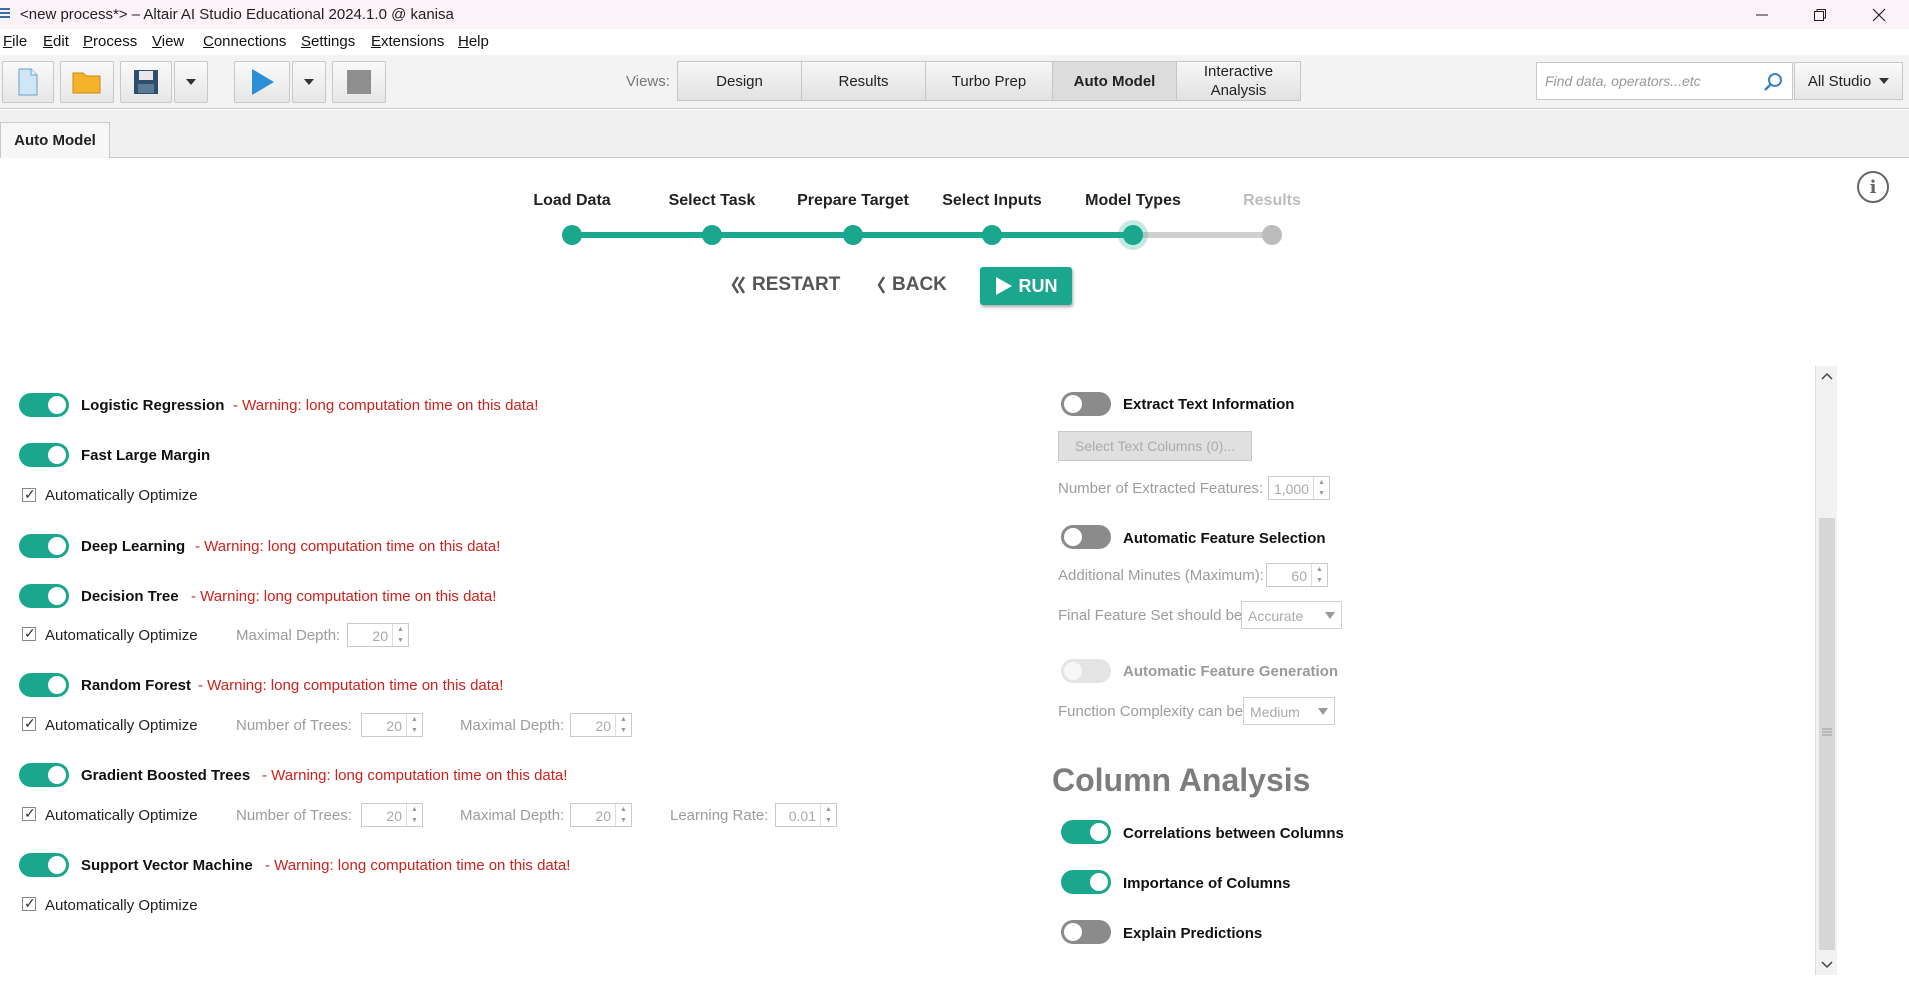  I want to click on function-complexity-label: Function Complexity can be, so click(1151, 711).